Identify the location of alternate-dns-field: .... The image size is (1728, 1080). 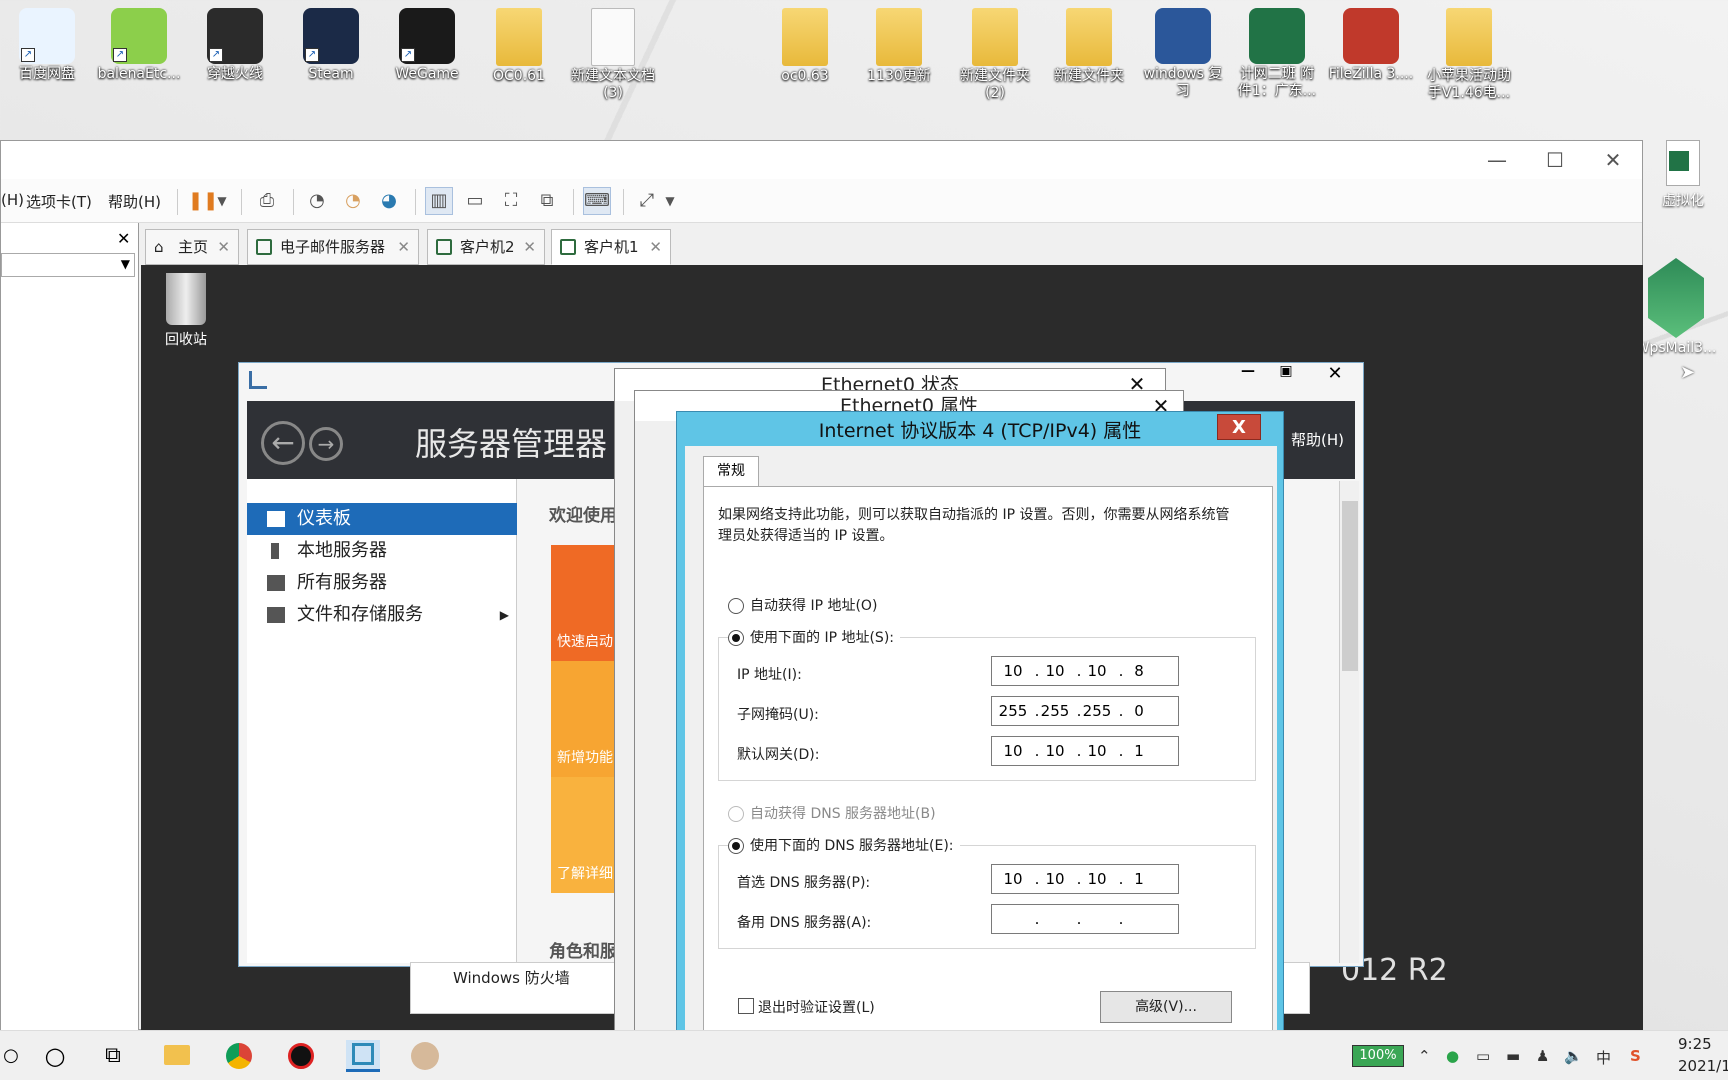
(1085, 919).